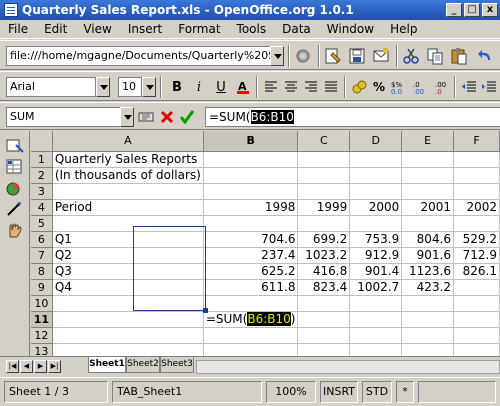 Image resolution: width=500 pixels, height=406 pixels. What do you see at coordinates (291, 87) in the screenshot?
I see `align-center-icon` at bounding box center [291, 87].